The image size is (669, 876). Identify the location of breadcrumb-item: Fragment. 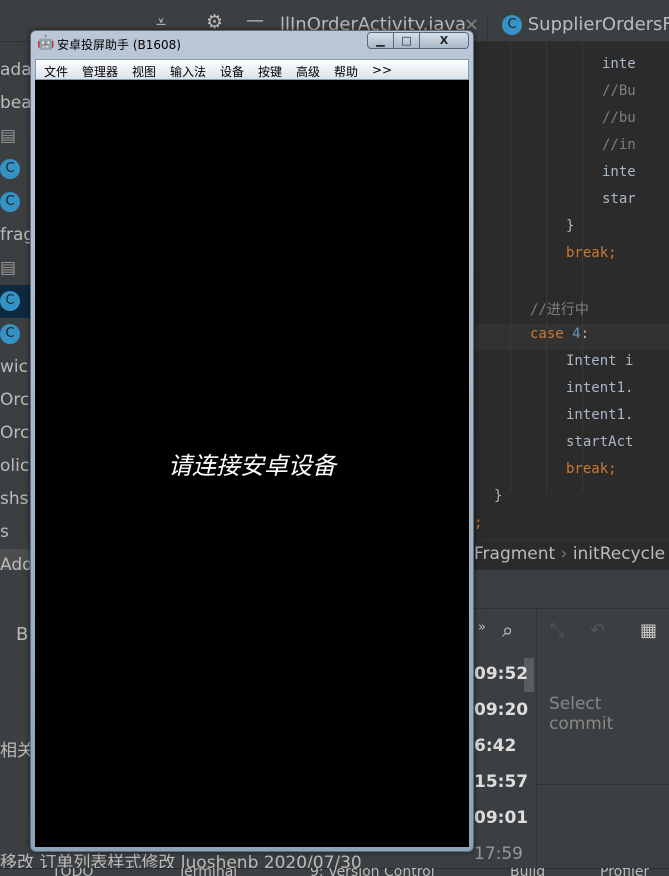
(514, 554).